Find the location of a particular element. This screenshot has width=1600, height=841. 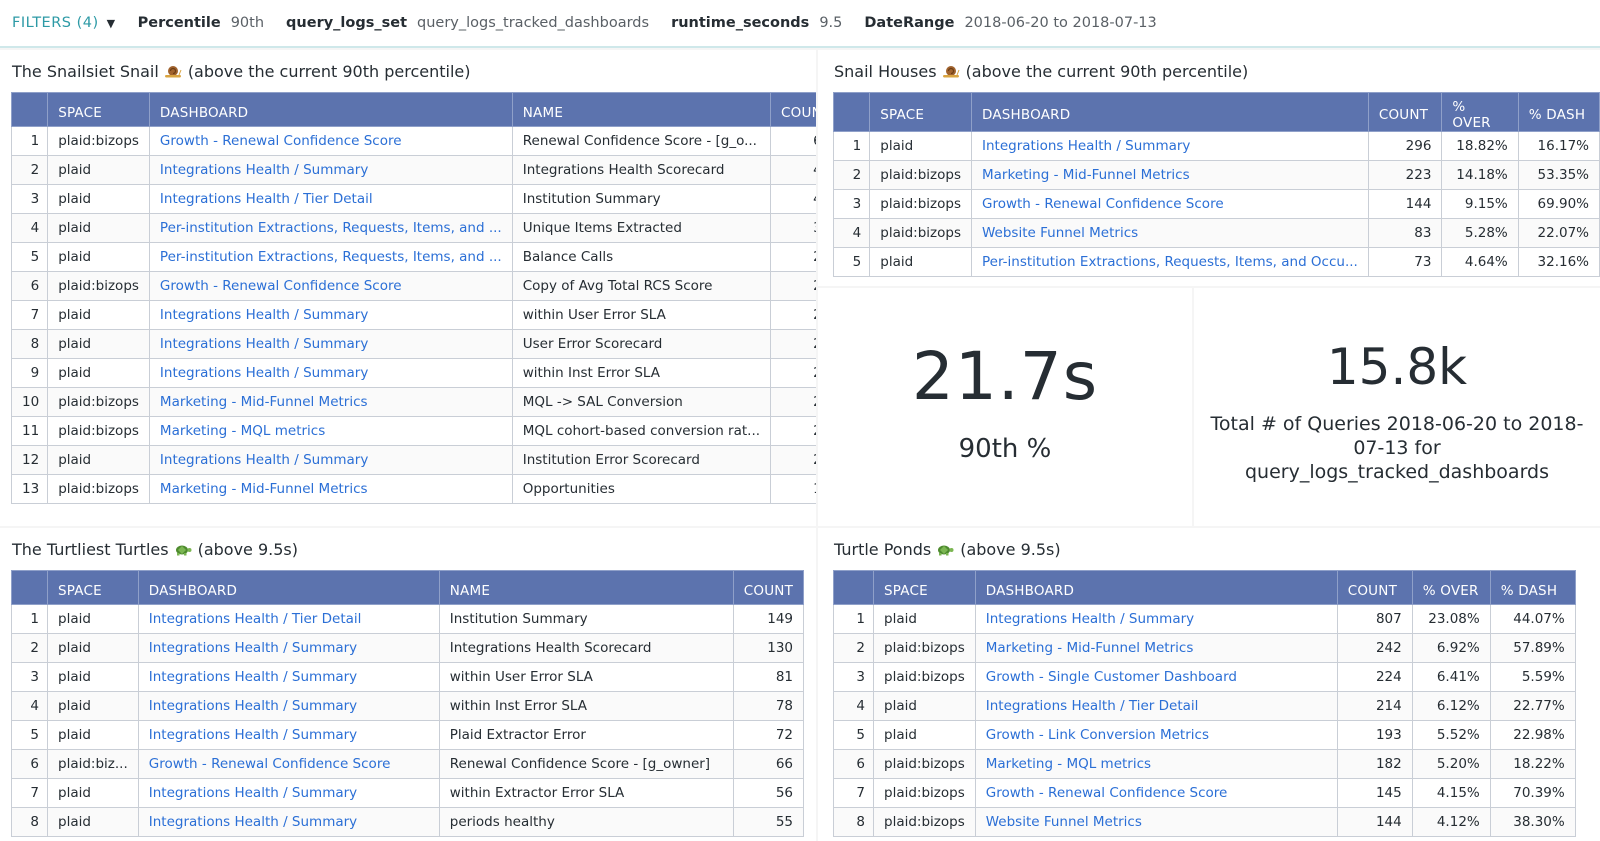

name-cell: Institution Summary is located at coordinates (586, 619).